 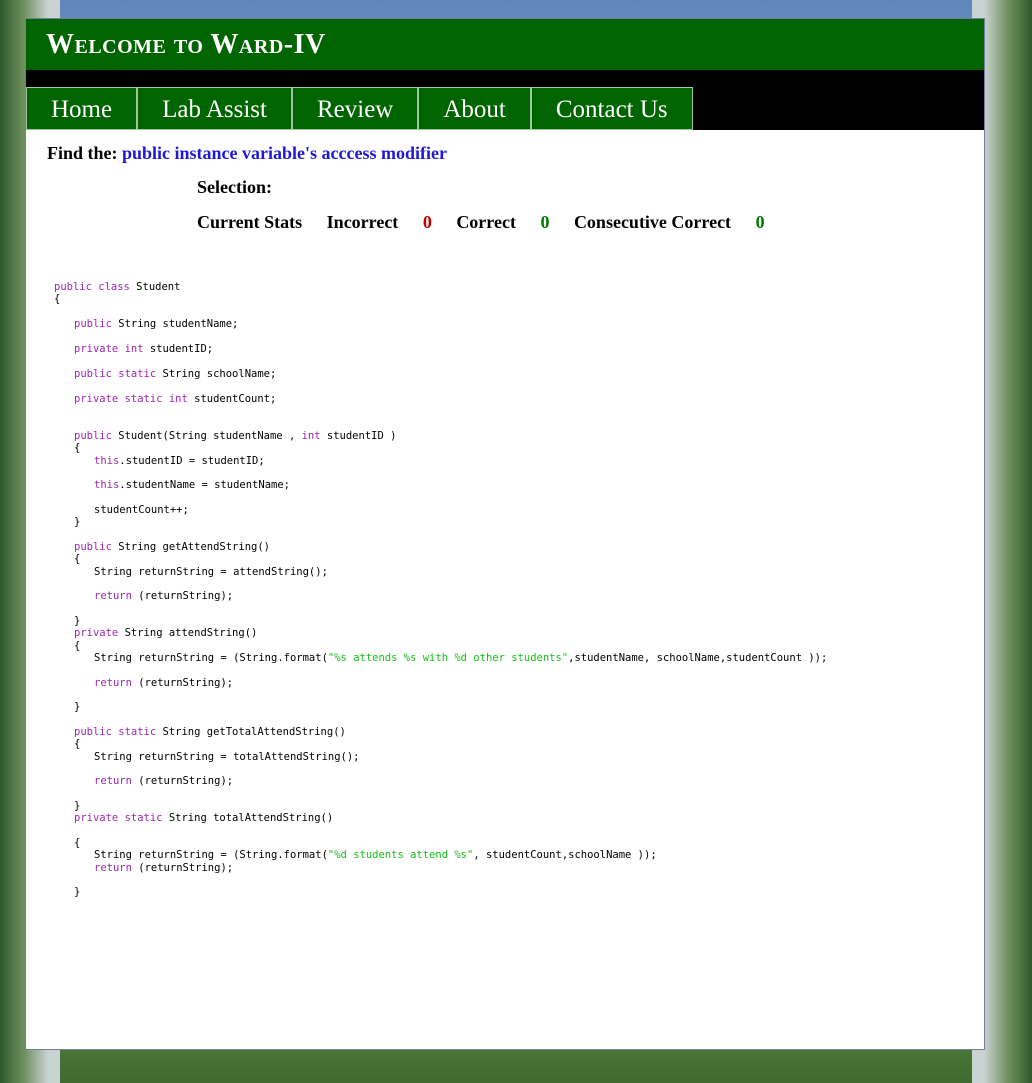 I want to click on code-line: this.studentName = studentName;, so click(x=192, y=485).